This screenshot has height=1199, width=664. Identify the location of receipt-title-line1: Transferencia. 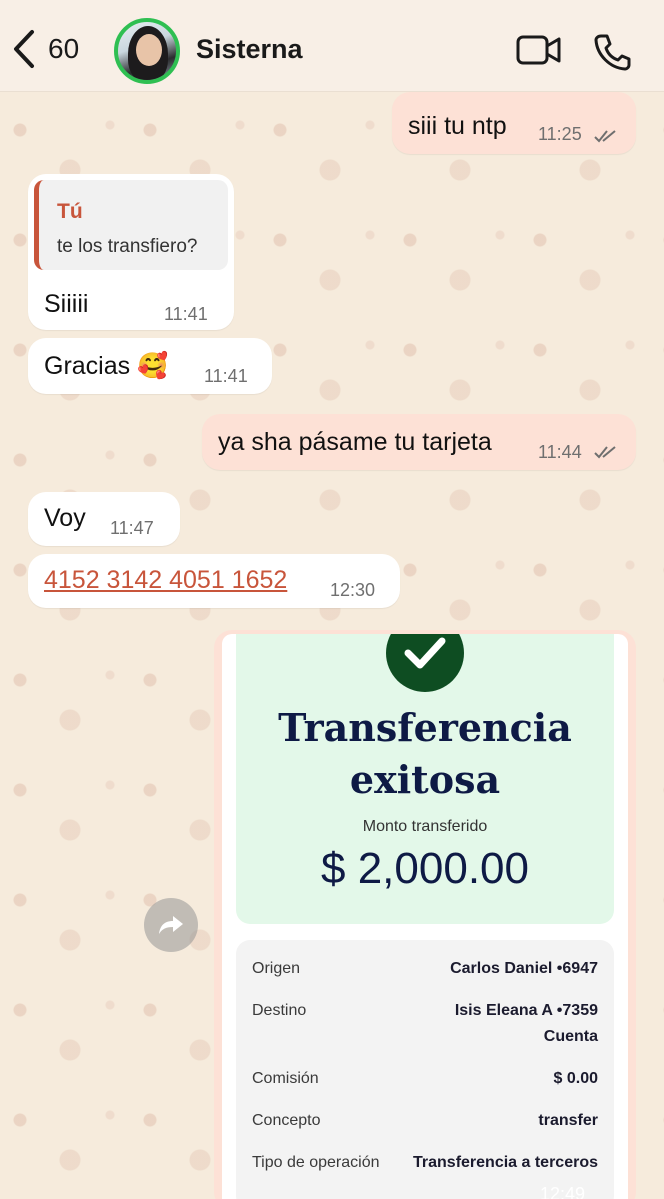
(425, 727).